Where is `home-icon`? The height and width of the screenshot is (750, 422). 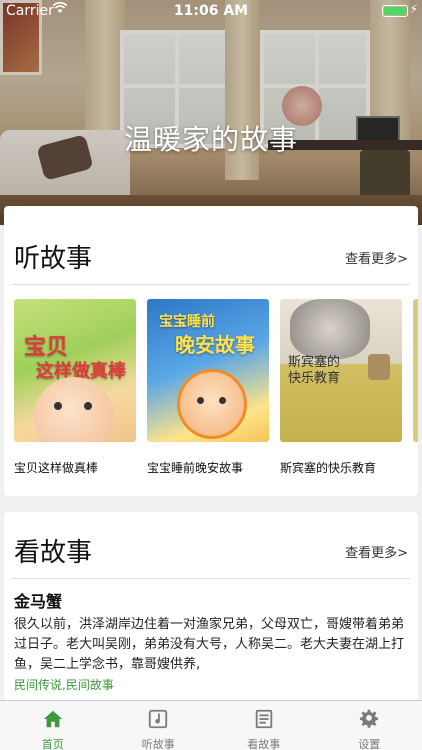
home-icon is located at coordinates (53, 720).